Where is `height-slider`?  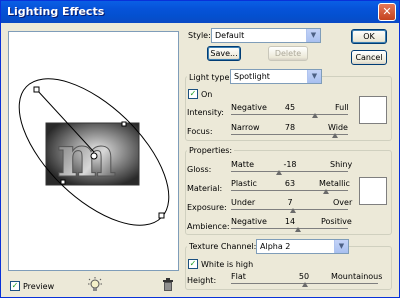
height-slider is located at coordinates (304, 284).